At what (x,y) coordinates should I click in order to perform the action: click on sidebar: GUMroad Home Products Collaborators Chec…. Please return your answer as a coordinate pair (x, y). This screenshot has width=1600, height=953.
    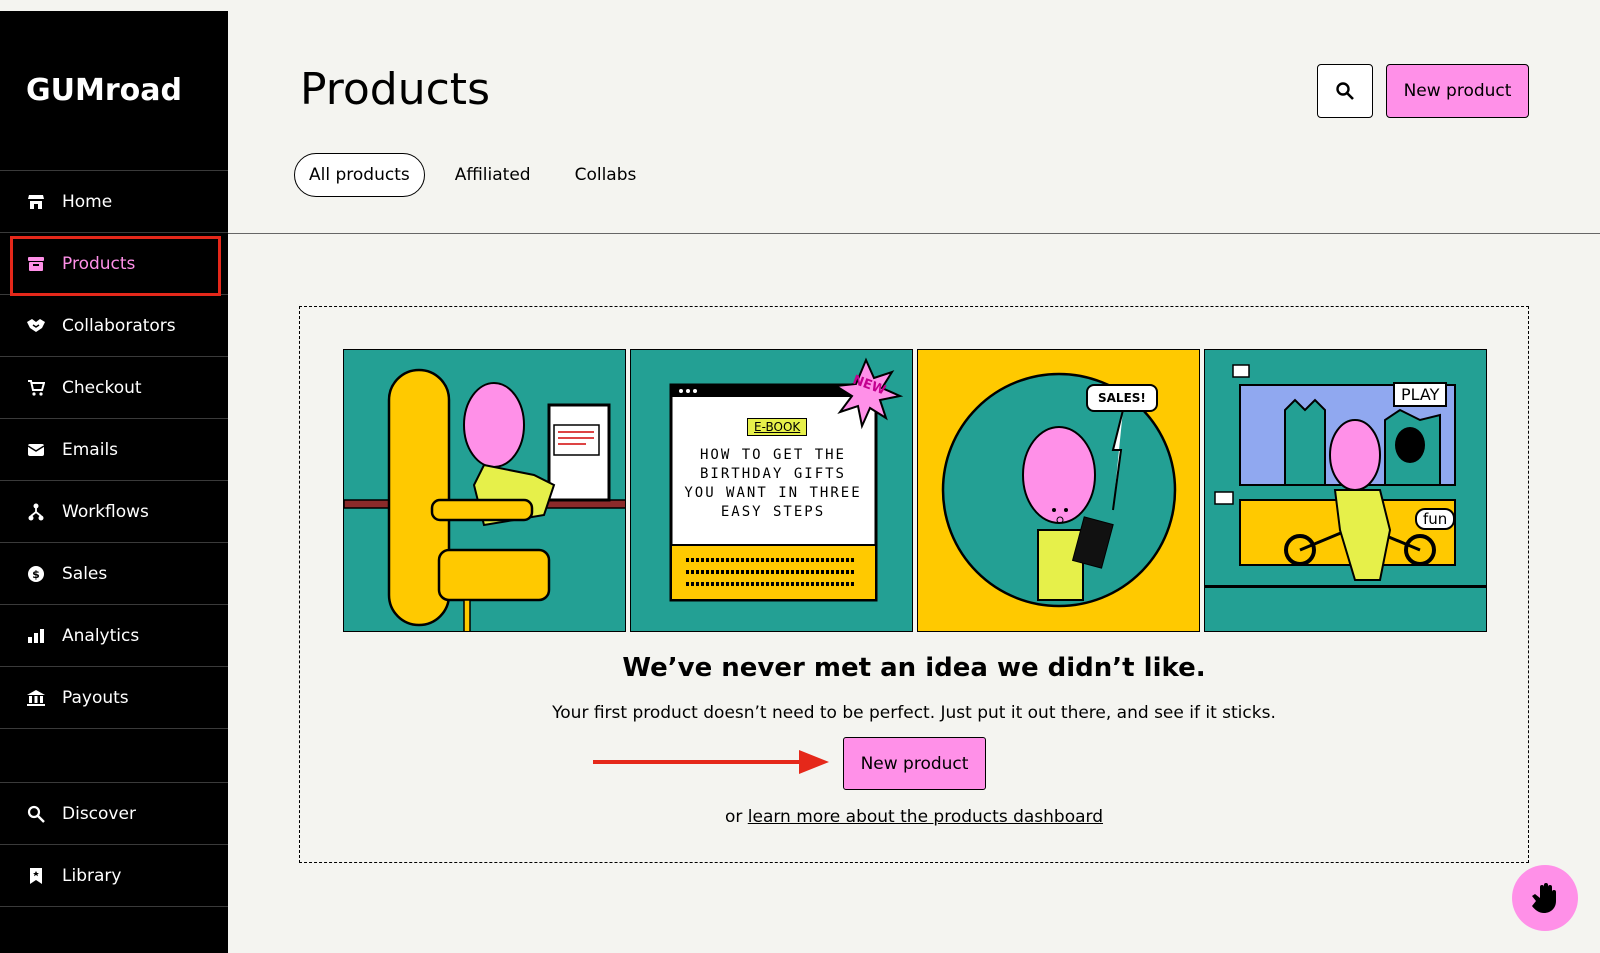
    Looking at the image, I should click on (114, 482).